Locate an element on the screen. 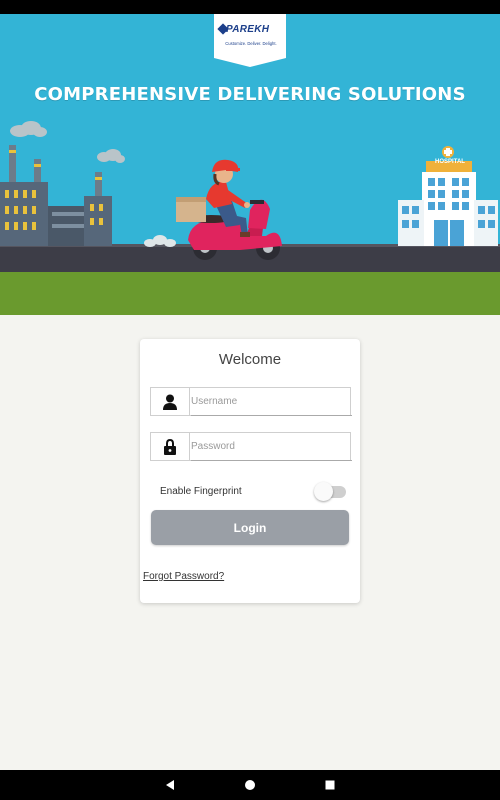 This screenshot has width=500, height=800. brand-name: PAREKH is located at coordinates (248, 29).